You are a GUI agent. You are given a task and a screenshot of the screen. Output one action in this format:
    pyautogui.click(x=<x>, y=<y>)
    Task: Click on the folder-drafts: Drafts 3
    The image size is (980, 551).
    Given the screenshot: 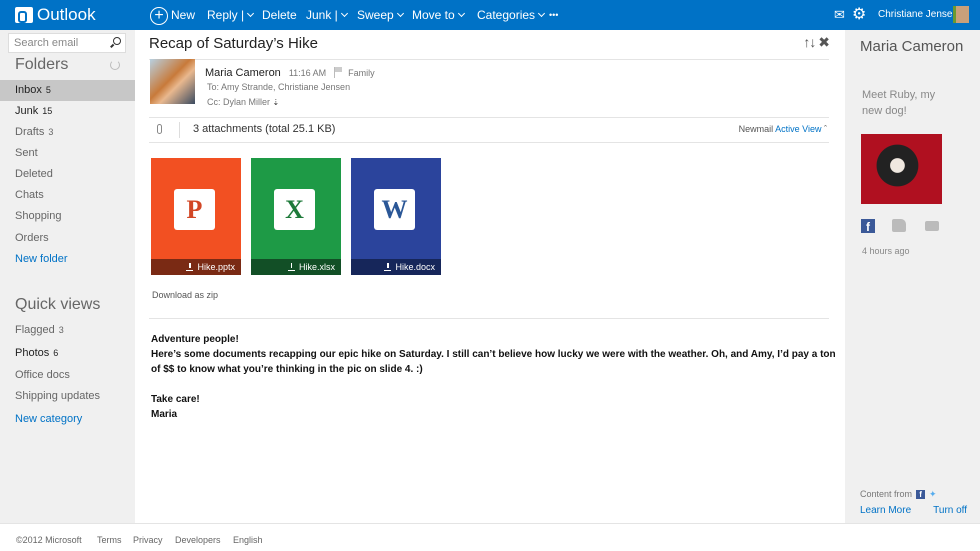 What is the action you would take?
    pyautogui.click(x=67, y=132)
    